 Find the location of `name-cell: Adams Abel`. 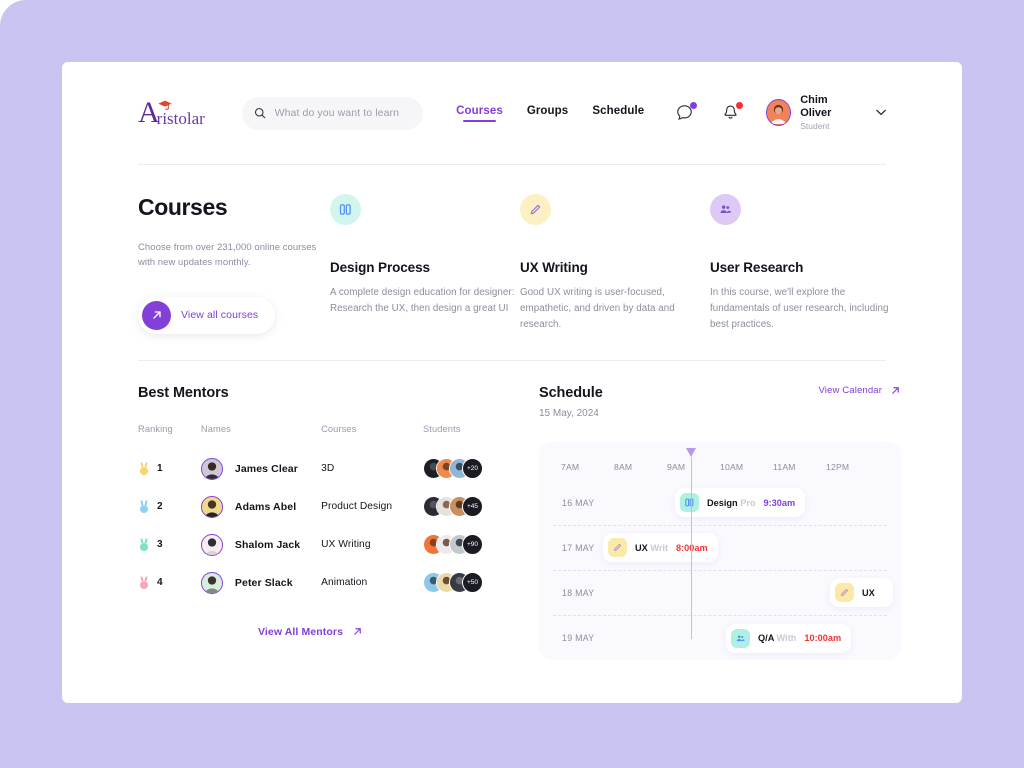

name-cell: Adams Abel is located at coordinates (260, 507).